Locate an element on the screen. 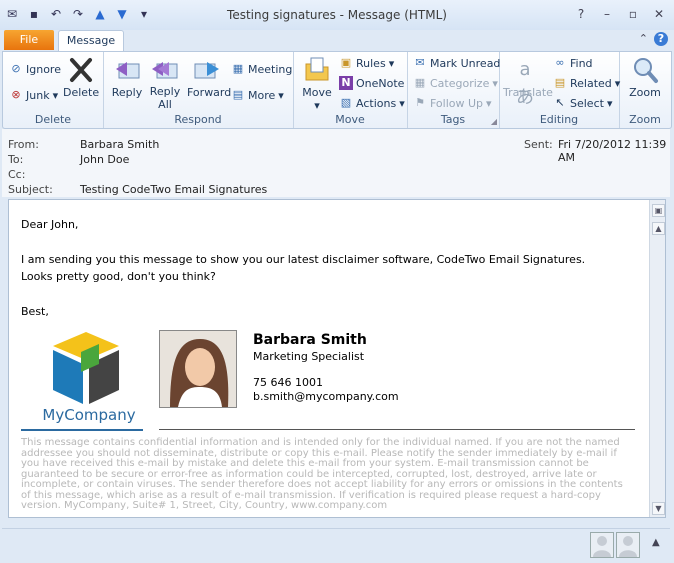 Image resolution: width=674 pixels, height=563 pixels. greeting: Dear John, is located at coordinates (50, 224).